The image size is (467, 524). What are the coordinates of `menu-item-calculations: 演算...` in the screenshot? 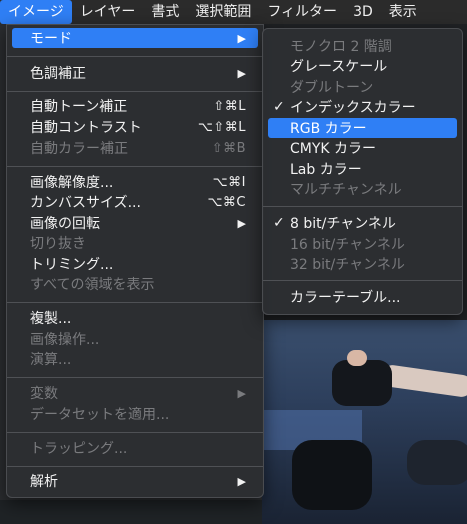 It's located at (135, 359).